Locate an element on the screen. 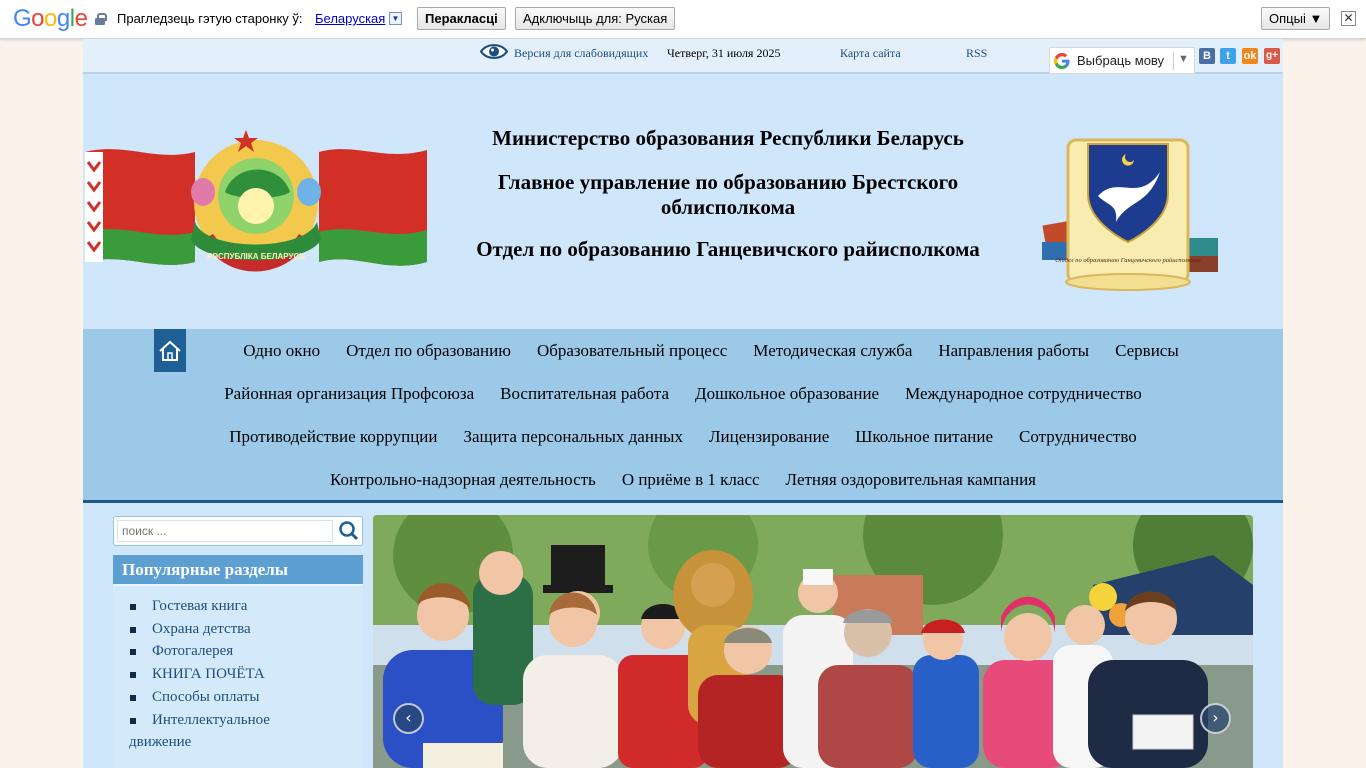 The image size is (1366, 768). rss-link: RSS is located at coordinates (976, 53).